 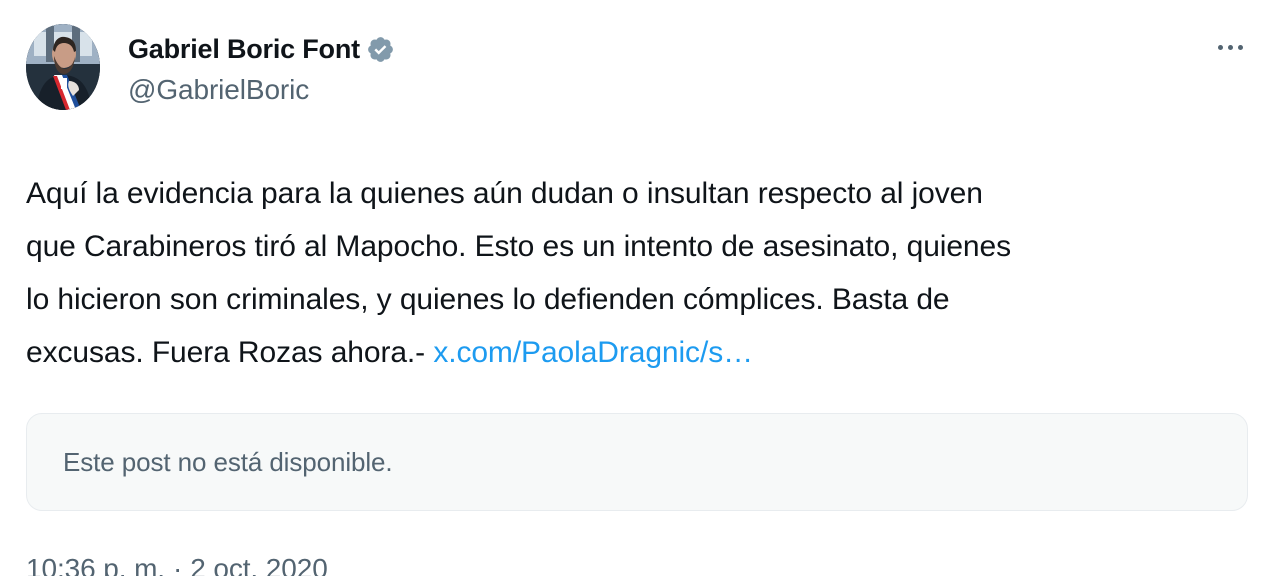 I want to click on author-names: Gabriel Boric Font @GabrielBoric, so click(x=262, y=67).